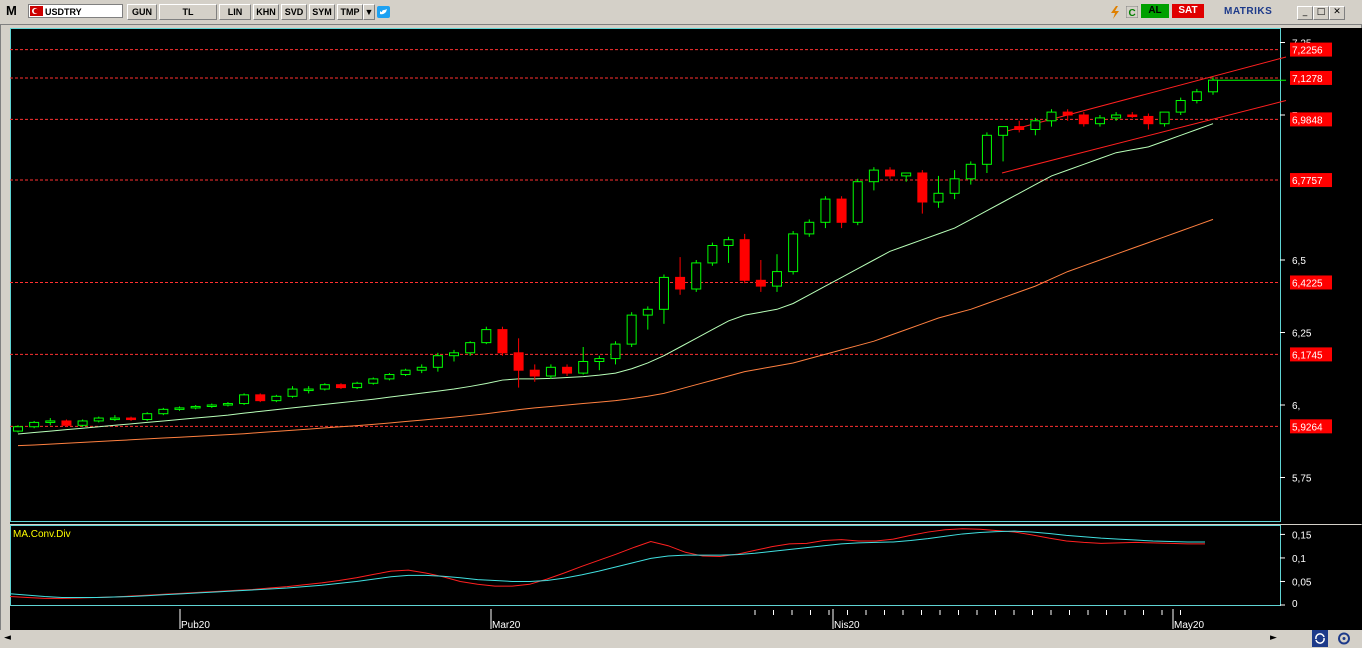 The image size is (1362, 648). What do you see at coordinates (383, 12) in the screenshot?
I see `twitter-icon` at bounding box center [383, 12].